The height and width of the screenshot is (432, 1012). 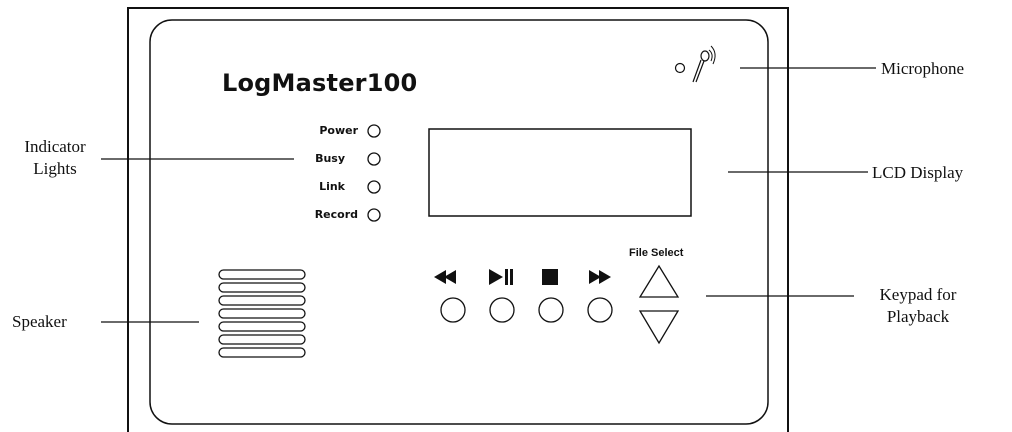 What do you see at coordinates (600, 310) in the screenshot?
I see `fast-forward-button` at bounding box center [600, 310].